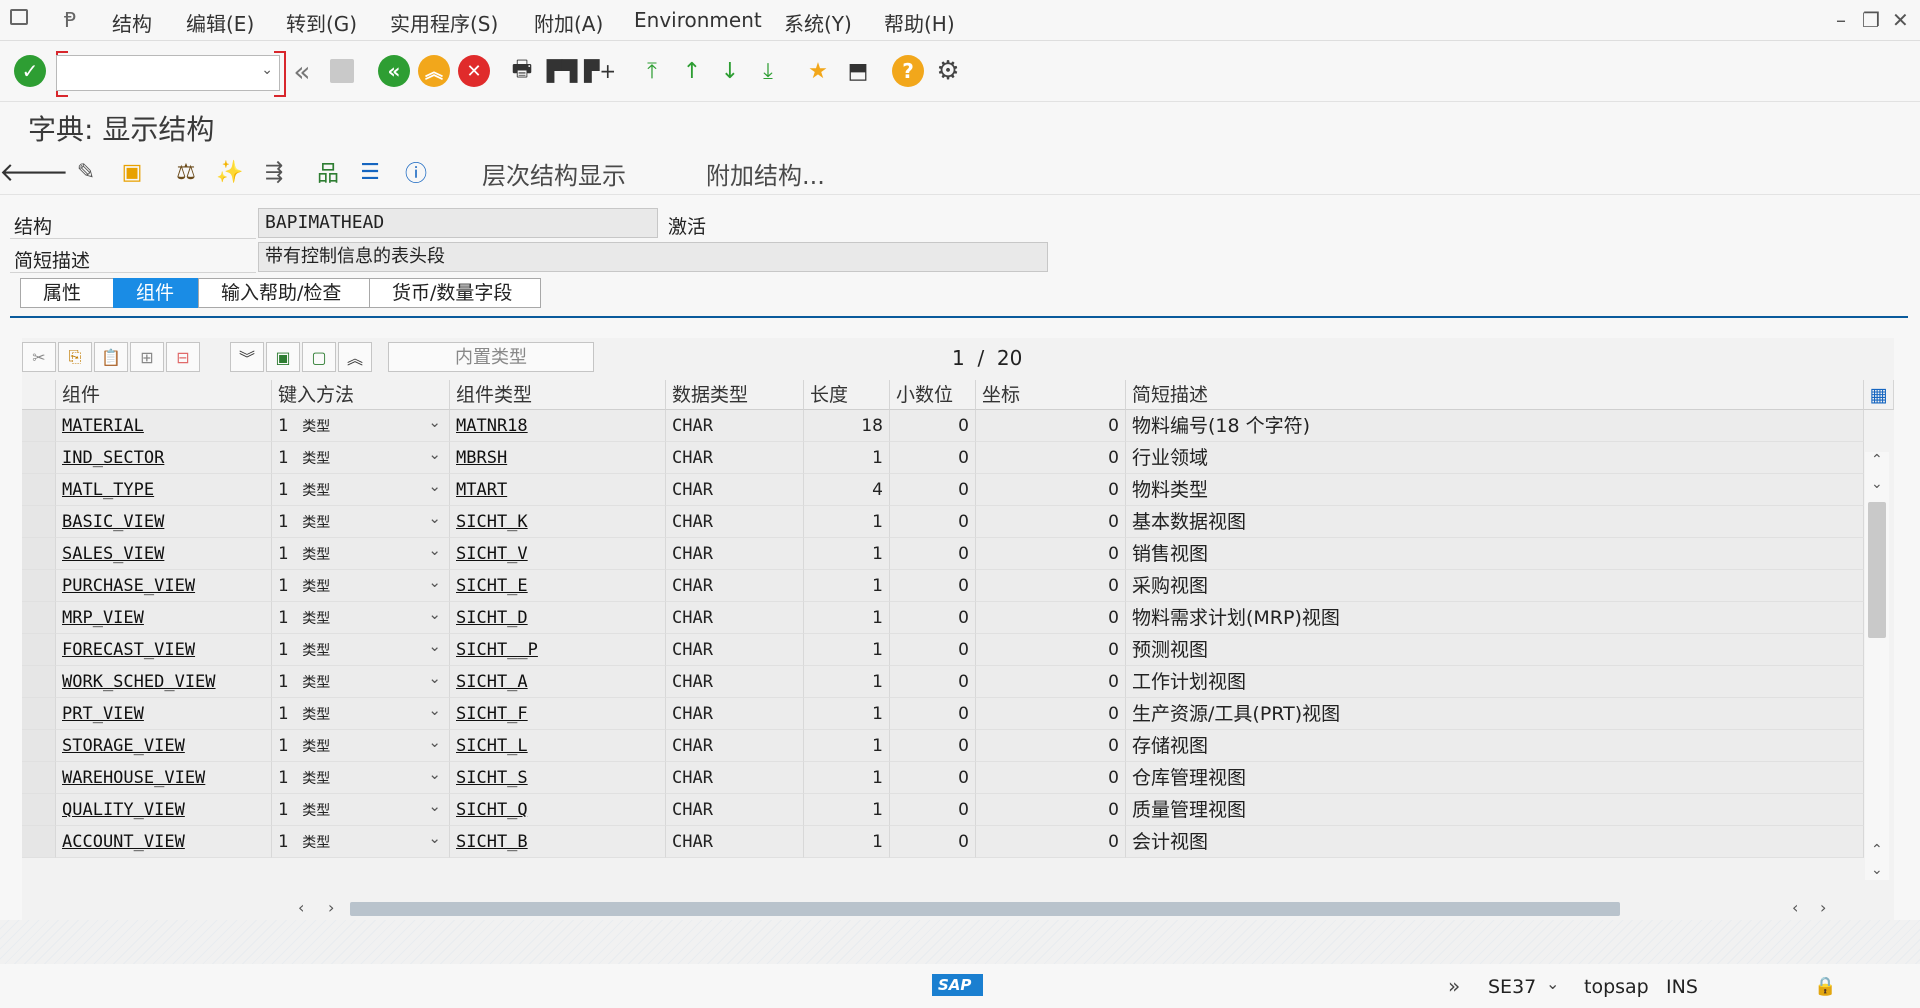 This screenshot has height=1008, width=1920. I want to click on component-name: MRP_VIEW, so click(164, 618).